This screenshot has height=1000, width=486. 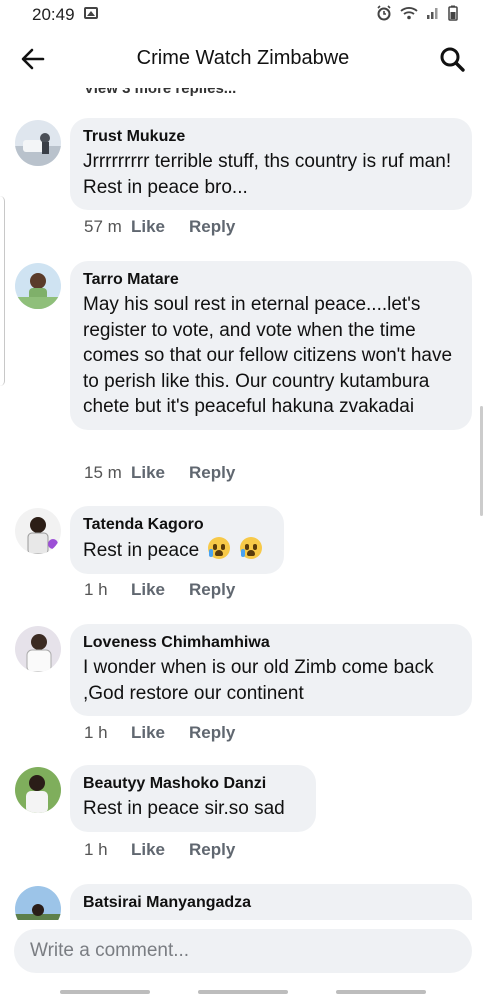 What do you see at coordinates (184, 808) in the screenshot?
I see `comment-text: Rest in peace sir.so sad` at bounding box center [184, 808].